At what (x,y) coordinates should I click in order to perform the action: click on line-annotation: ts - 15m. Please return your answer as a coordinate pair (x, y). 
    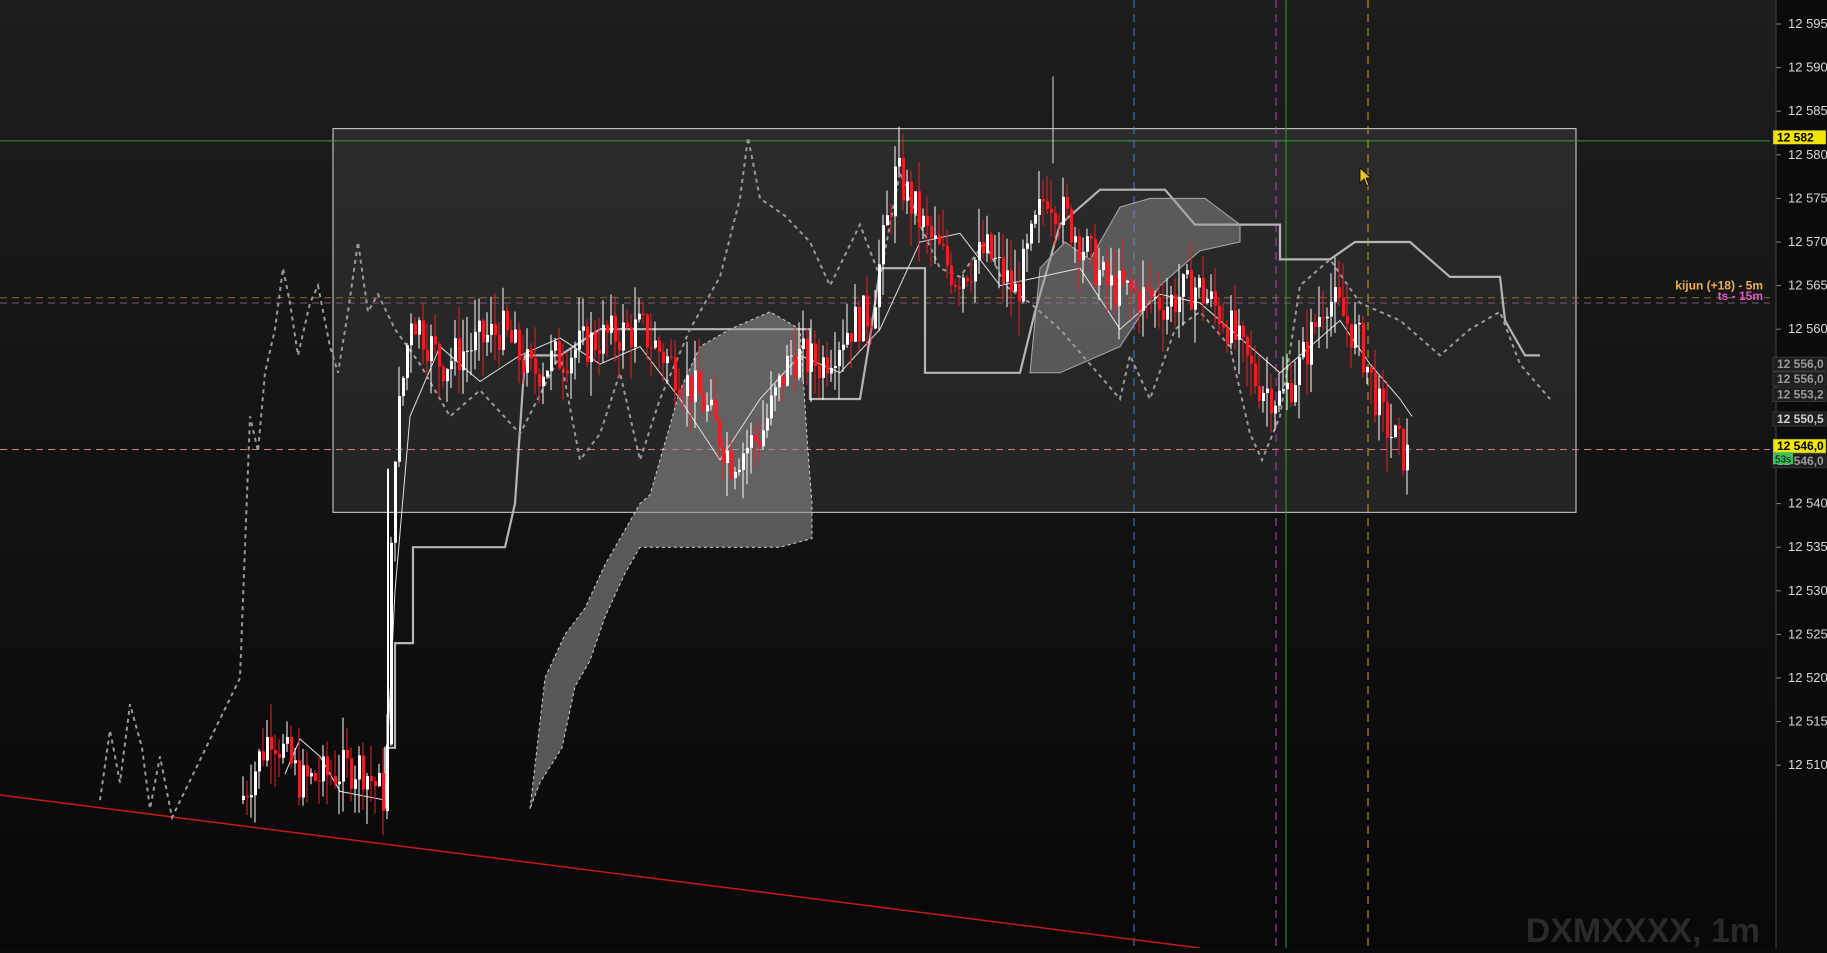
    Looking at the image, I should click on (1740, 296).